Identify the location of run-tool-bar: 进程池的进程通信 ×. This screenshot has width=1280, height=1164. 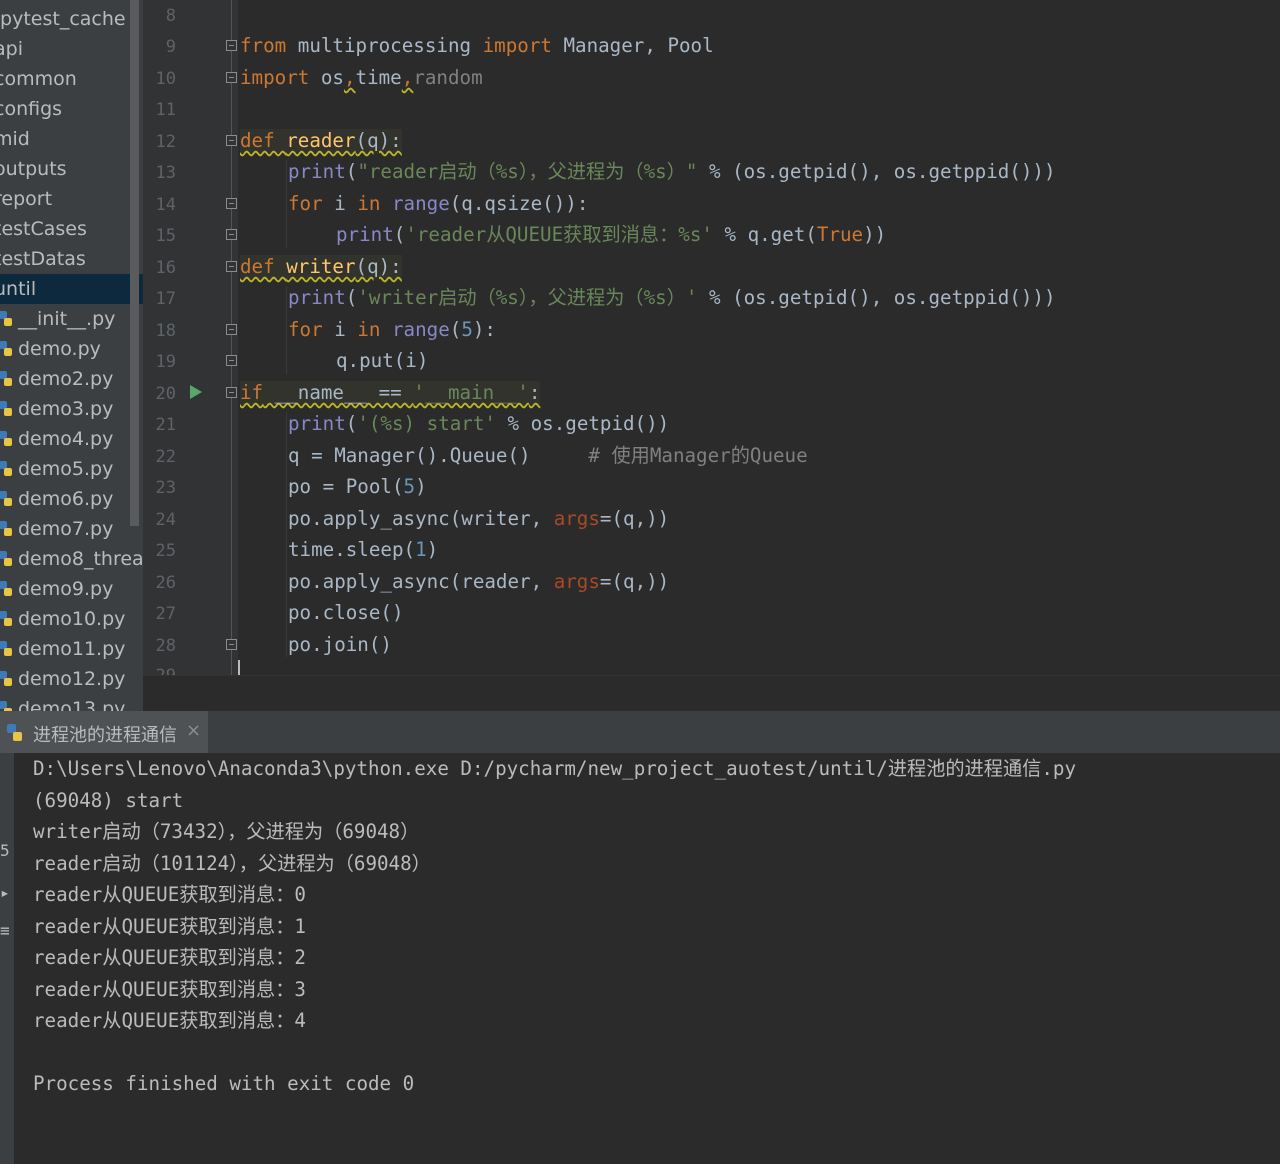
(640, 732).